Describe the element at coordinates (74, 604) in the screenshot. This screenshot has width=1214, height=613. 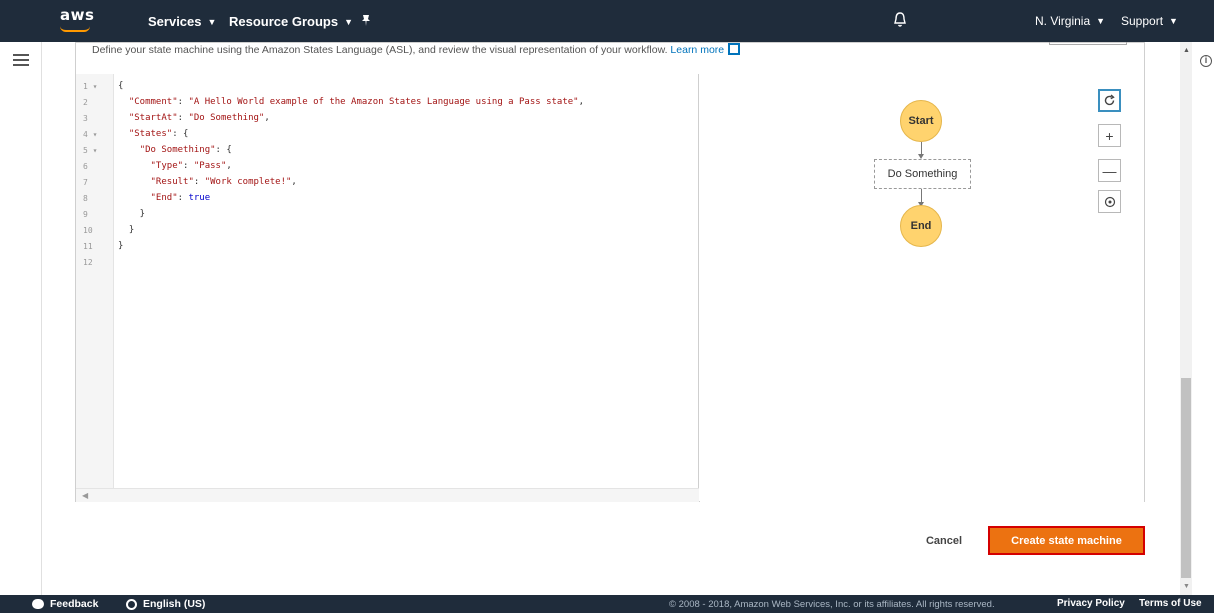
I see `feedback-label: Feedback` at that location.